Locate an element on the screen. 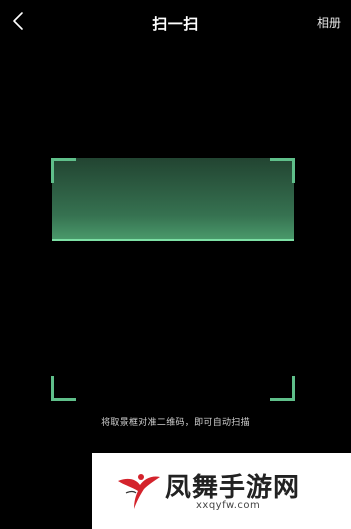  scan-corner-top-left is located at coordinates (63, 170).